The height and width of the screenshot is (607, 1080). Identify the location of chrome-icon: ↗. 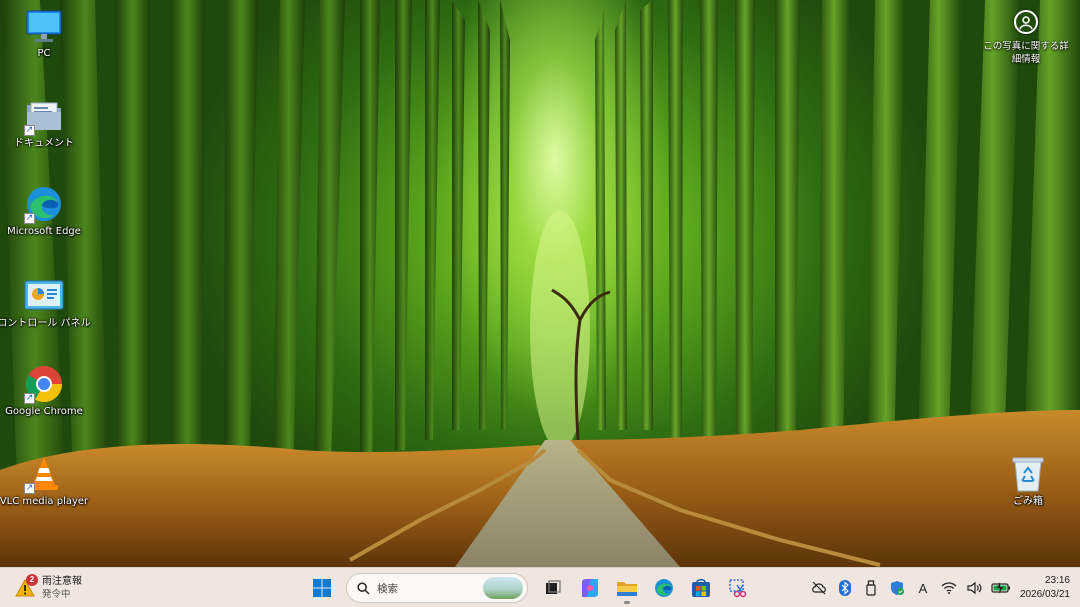
(44, 384).